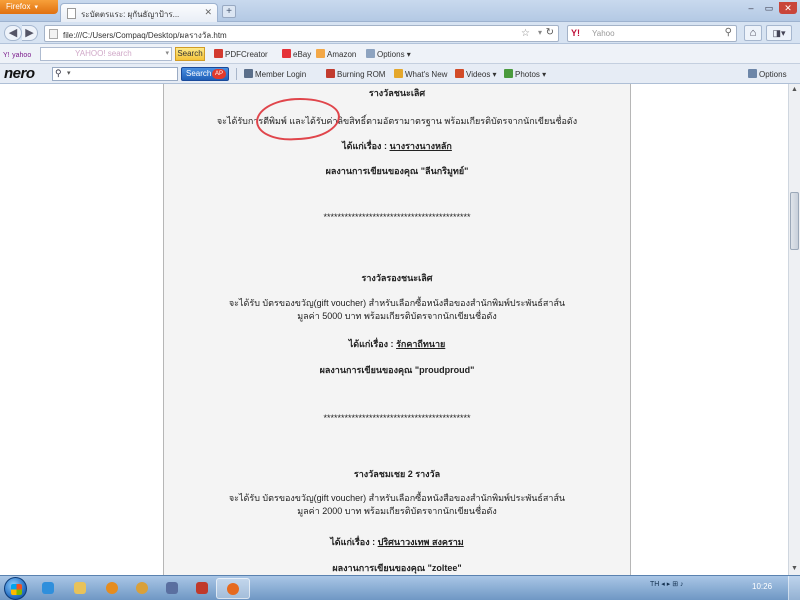 The height and width of the screenshot is (600, 800). Describe the element at coordinates (397, 146) in the screenshot. I see `doc-winner-line: ได้แก่เรื่อง : นางรางนางหลัก` at that location.